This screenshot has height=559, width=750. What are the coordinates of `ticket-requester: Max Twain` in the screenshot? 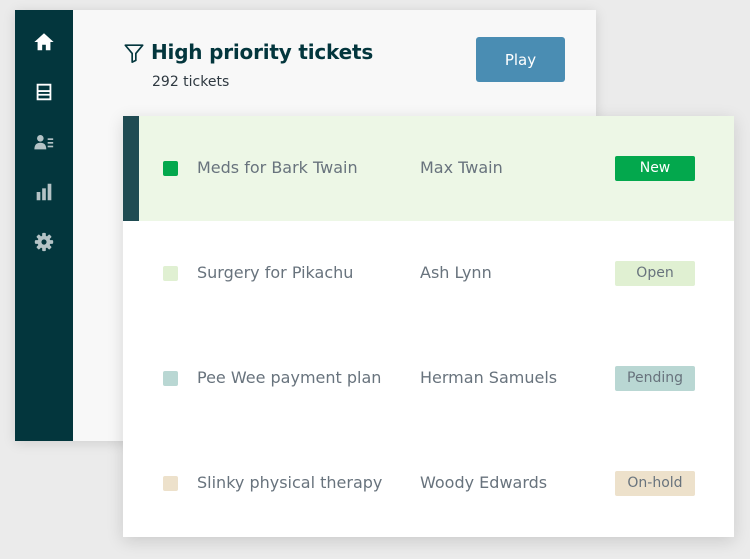 It's located at (461, 167).